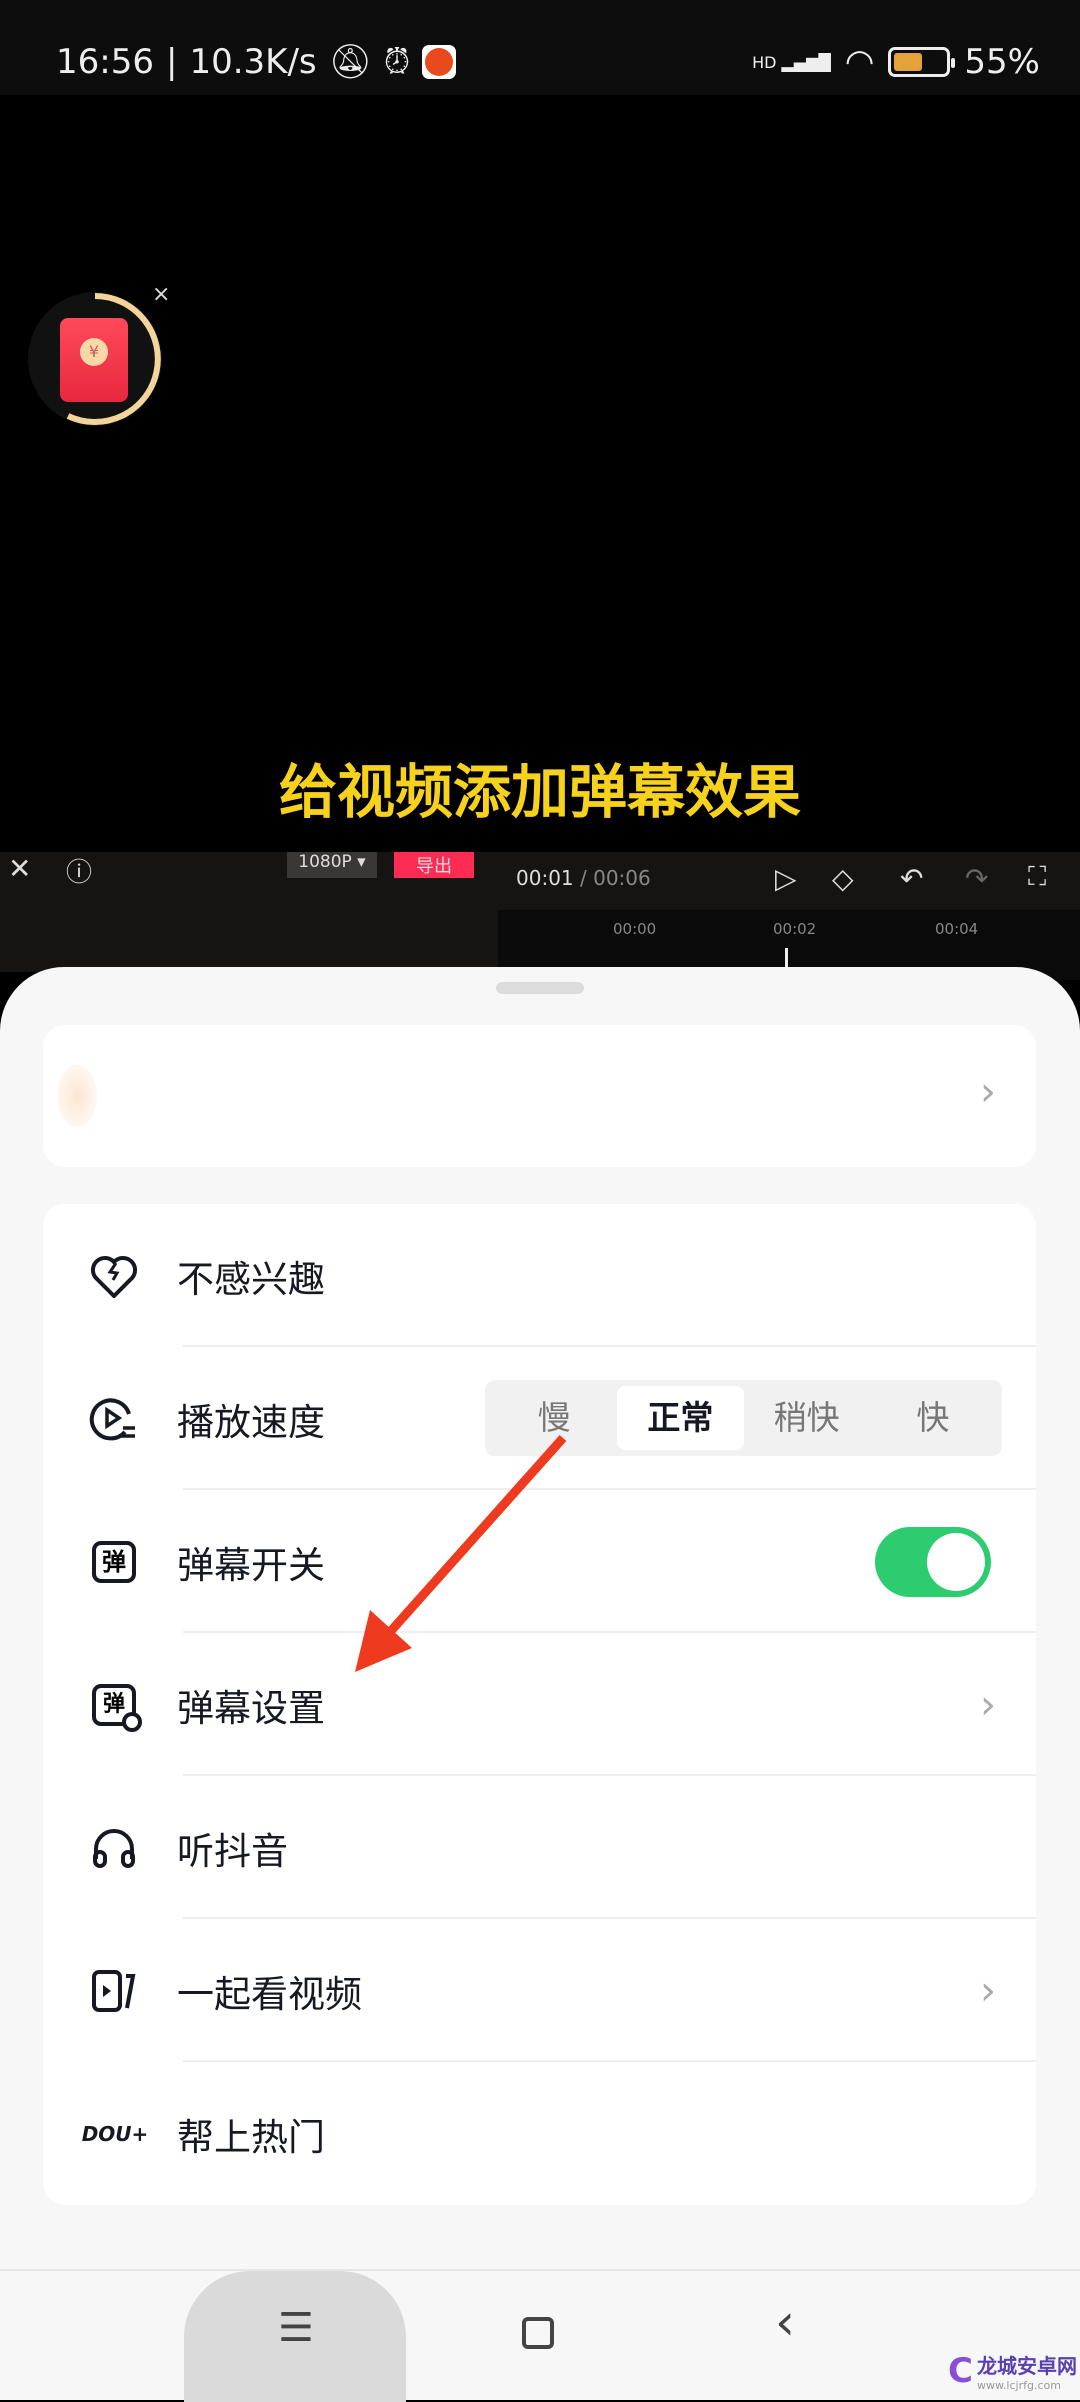 The image size is (1080, 2402). What do you see at coordinates (635, 929) in the screenshot?
I see `tick-label: 00:00` at bounding box center [635, 929].